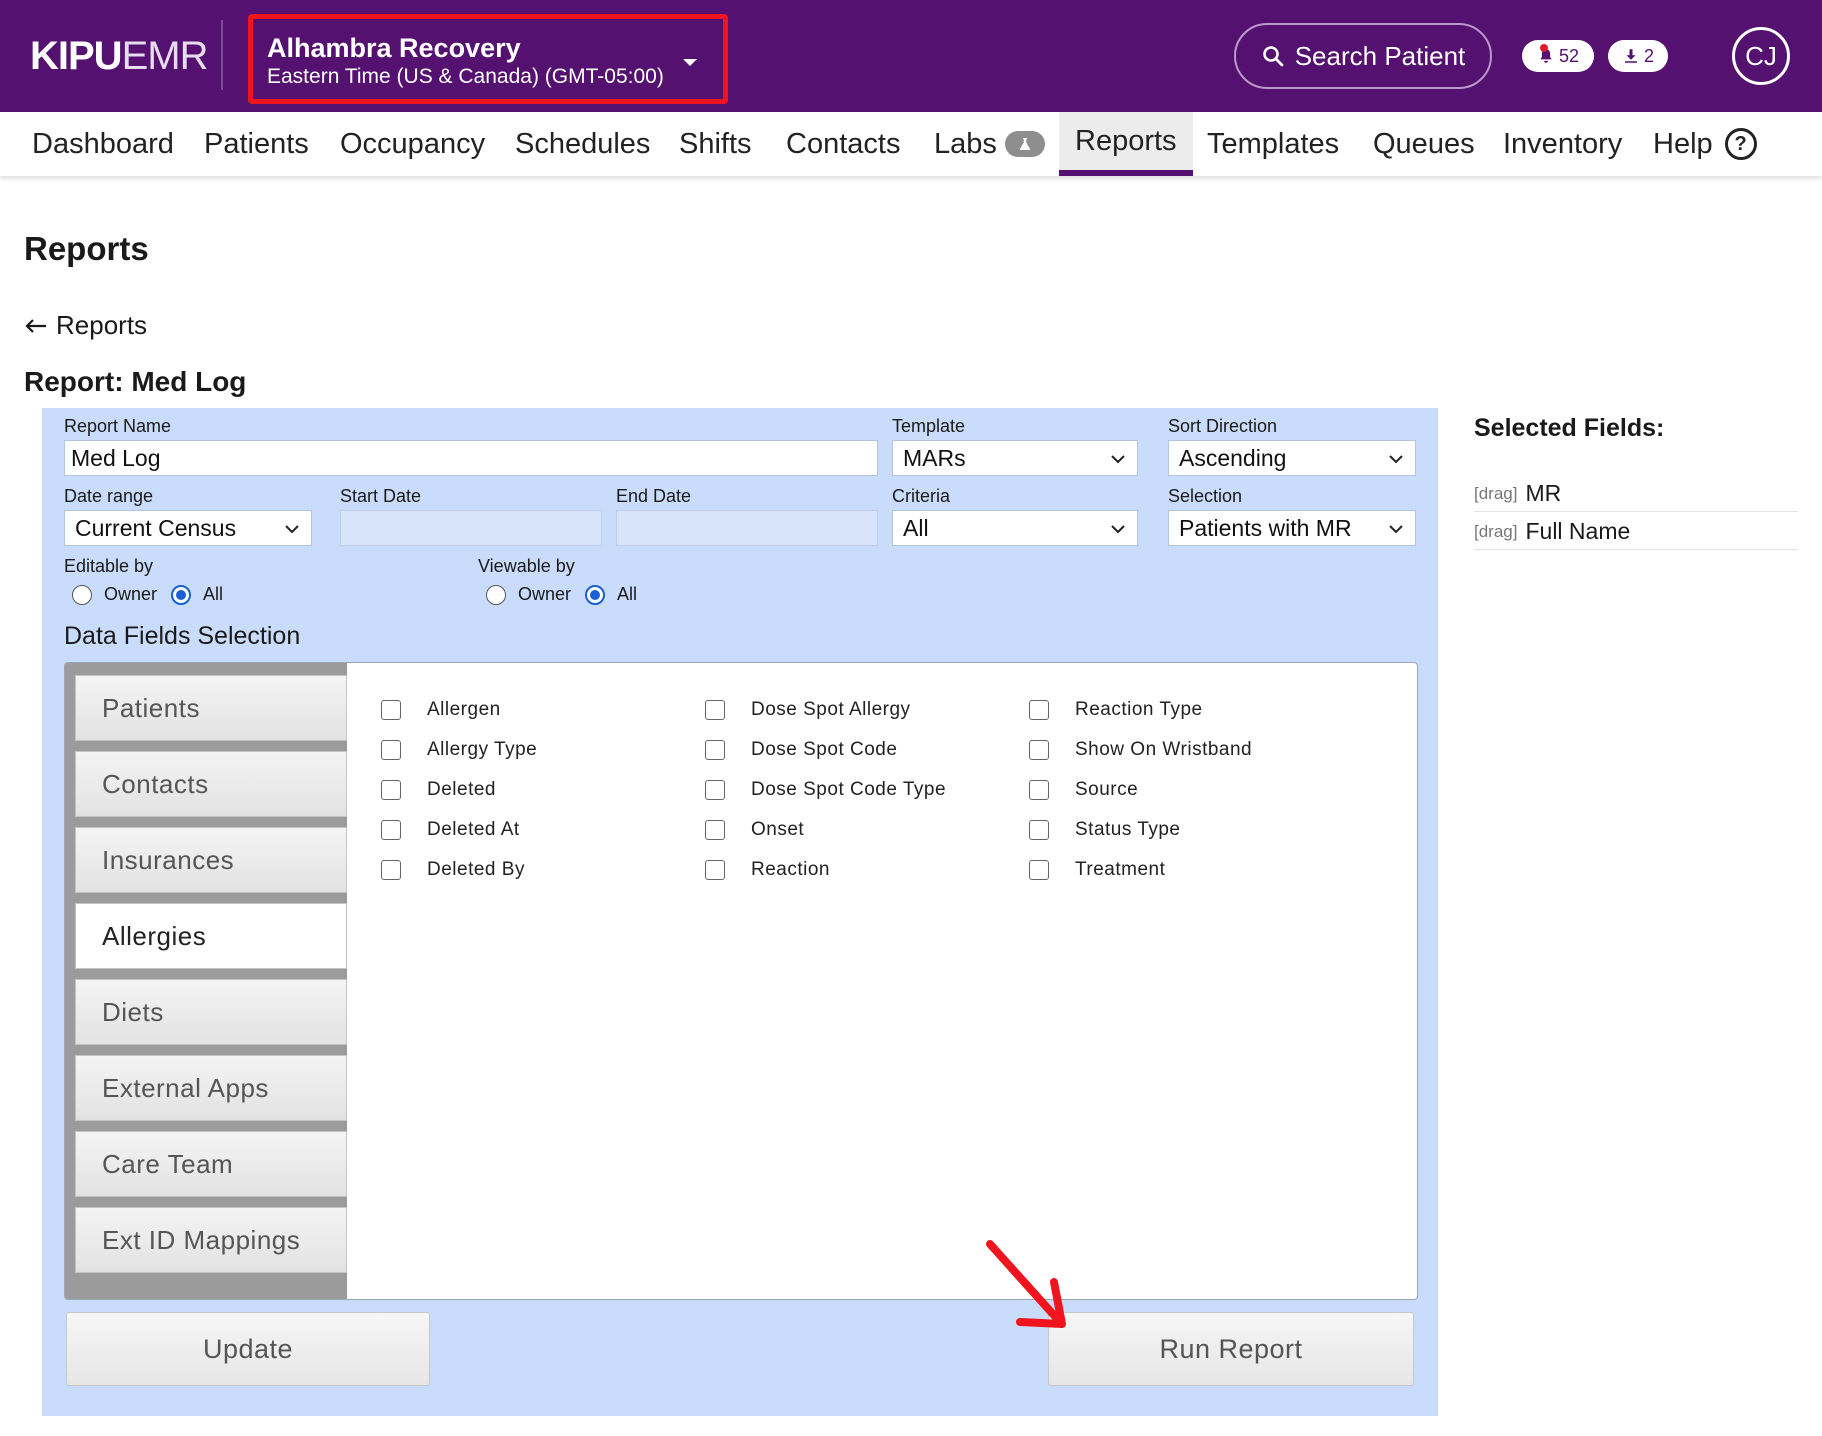  I want to click on field-deleted: Deleted, so click(438, 790).